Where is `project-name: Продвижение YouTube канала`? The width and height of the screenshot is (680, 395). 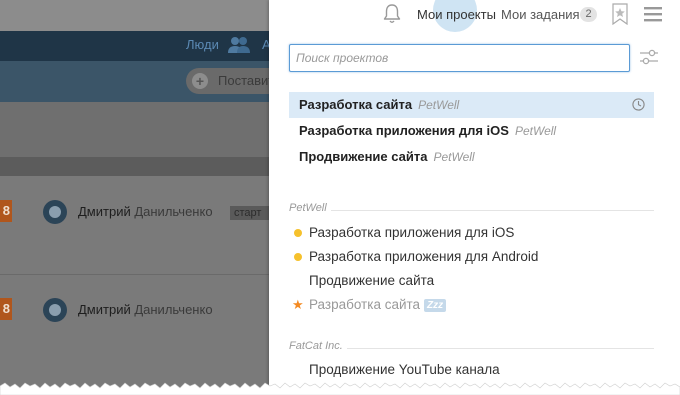 project-name: Продвижение YouTube канала is located at coordinates (404, 369).